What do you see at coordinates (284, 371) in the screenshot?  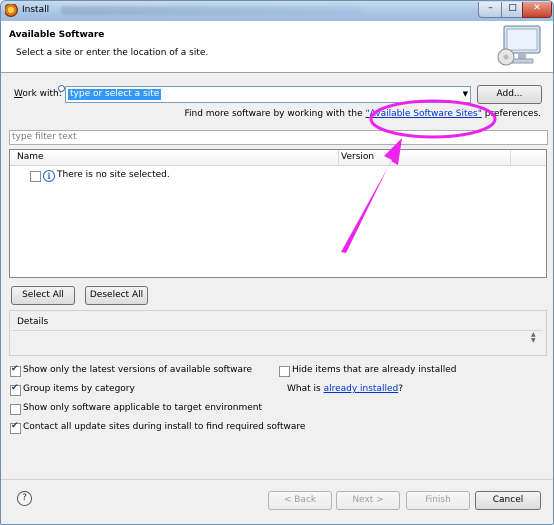 I see `hide-installed-checkbox` at bounding box center [284, 371].